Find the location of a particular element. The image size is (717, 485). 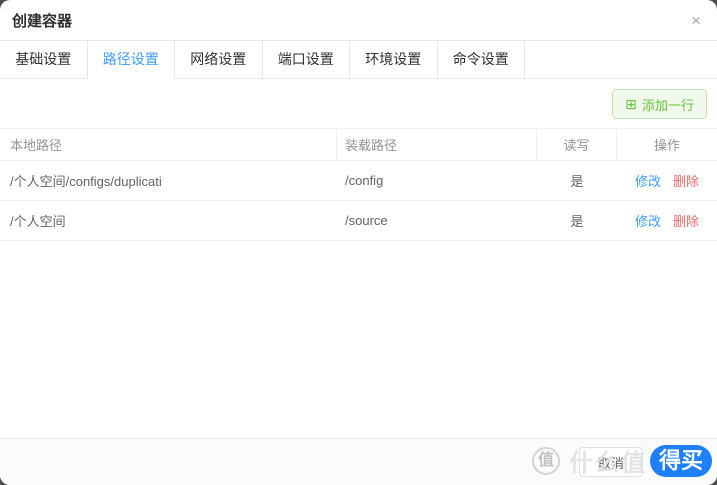

add-row-button: ⊞ 添加一行 is located at coordinates (659, 104).